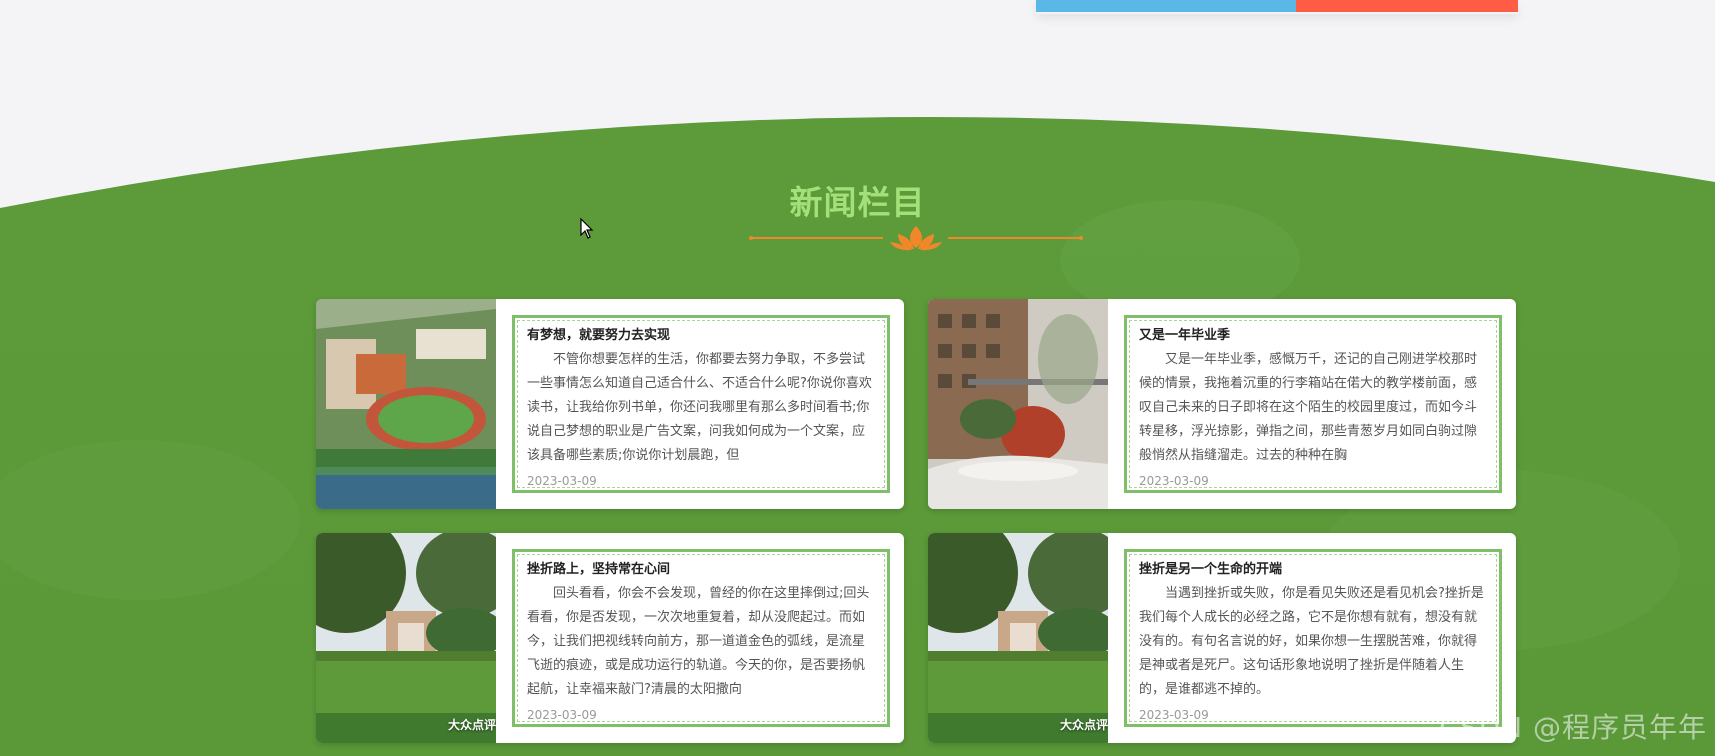  What do you see at coordinates (1018, 404) in the screenshot?
I see `news-thumb-courtyard` at bounding box center [1018, 404].